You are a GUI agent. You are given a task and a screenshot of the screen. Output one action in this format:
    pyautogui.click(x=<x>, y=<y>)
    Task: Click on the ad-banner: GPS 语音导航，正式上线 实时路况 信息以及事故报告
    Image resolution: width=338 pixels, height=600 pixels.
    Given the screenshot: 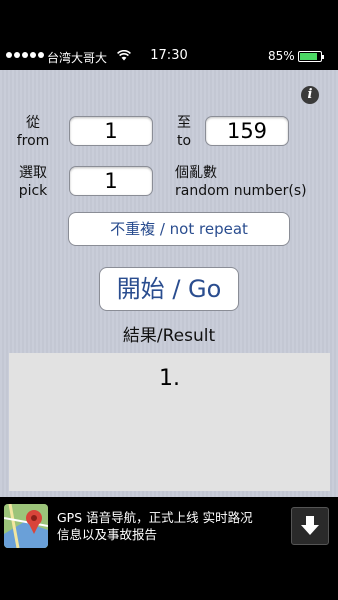 What is the action you would take?
    pyautogui.click(x=169, y=526)
    